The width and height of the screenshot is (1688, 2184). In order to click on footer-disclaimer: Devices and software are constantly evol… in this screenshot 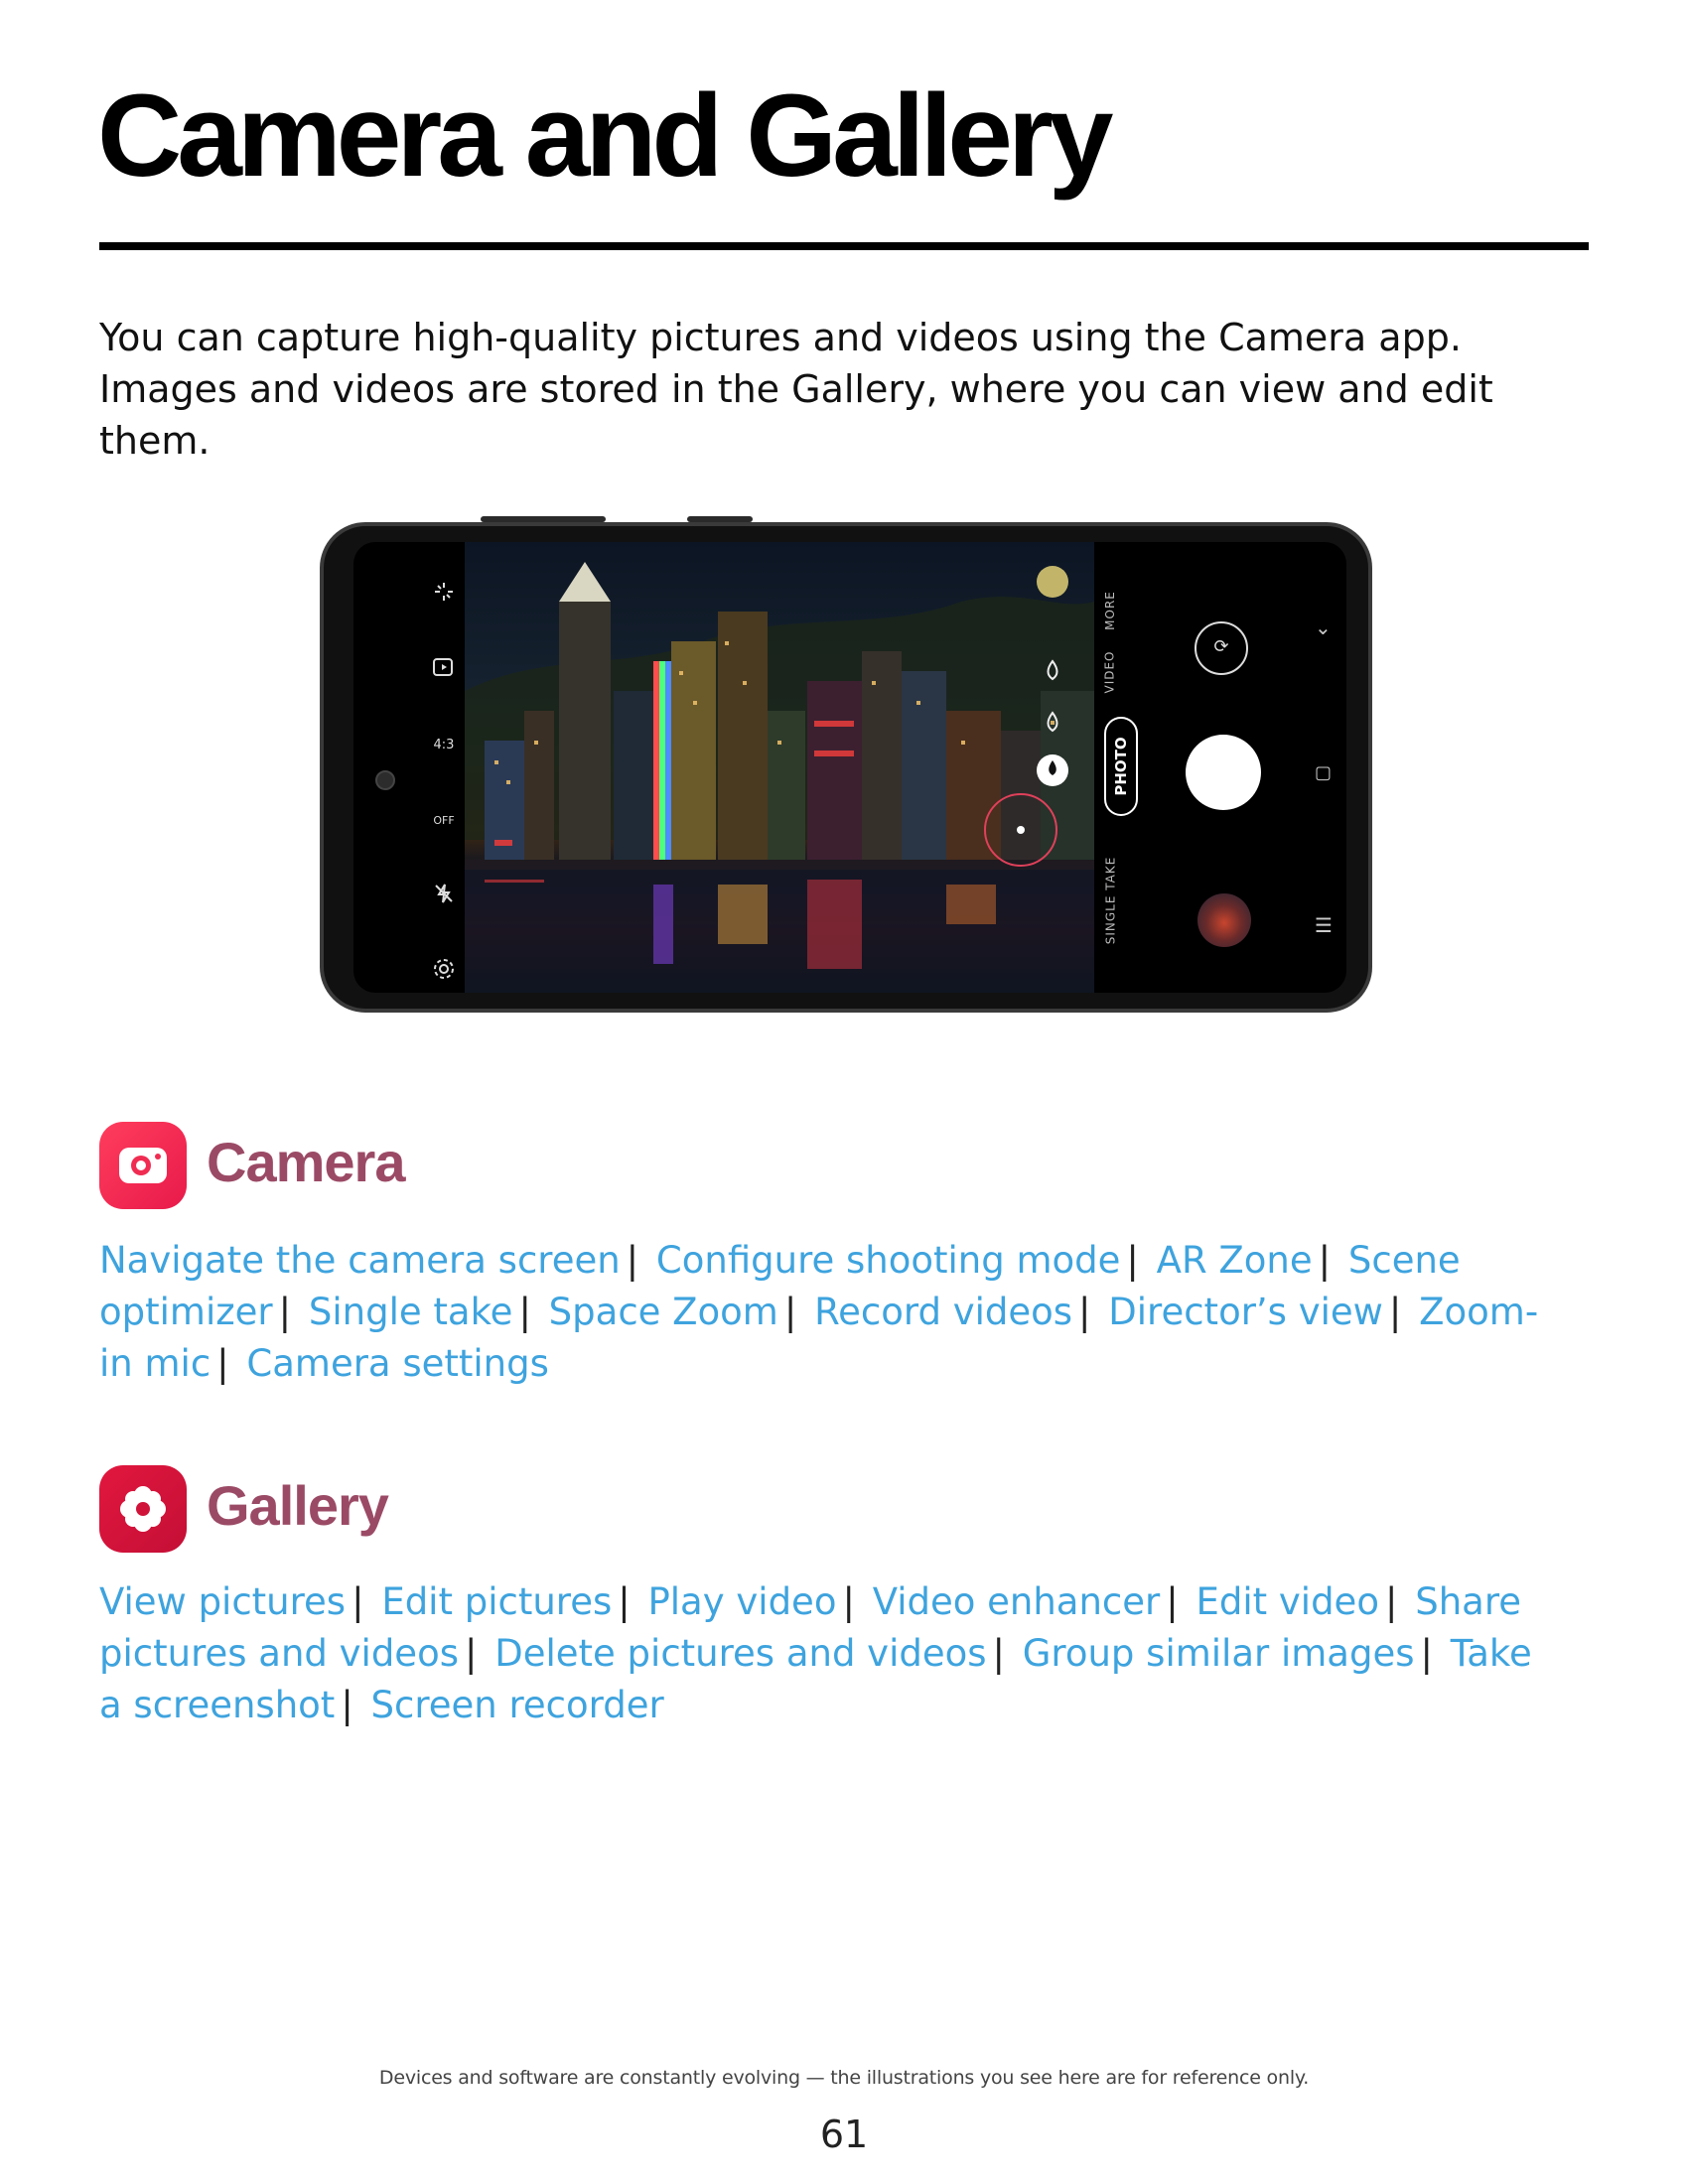, I will do `click(844, 2078)`.